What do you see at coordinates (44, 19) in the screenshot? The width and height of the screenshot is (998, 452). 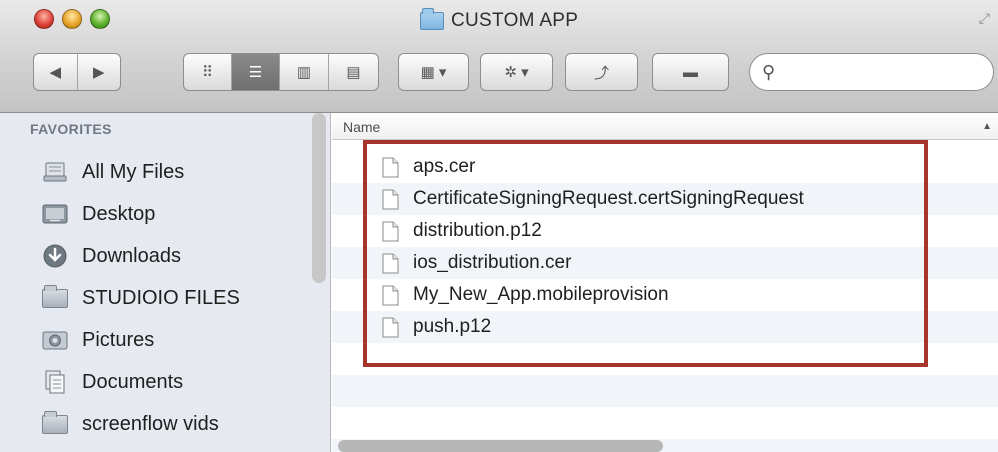 I see `close-window-button` at bounding box center [44, 19].